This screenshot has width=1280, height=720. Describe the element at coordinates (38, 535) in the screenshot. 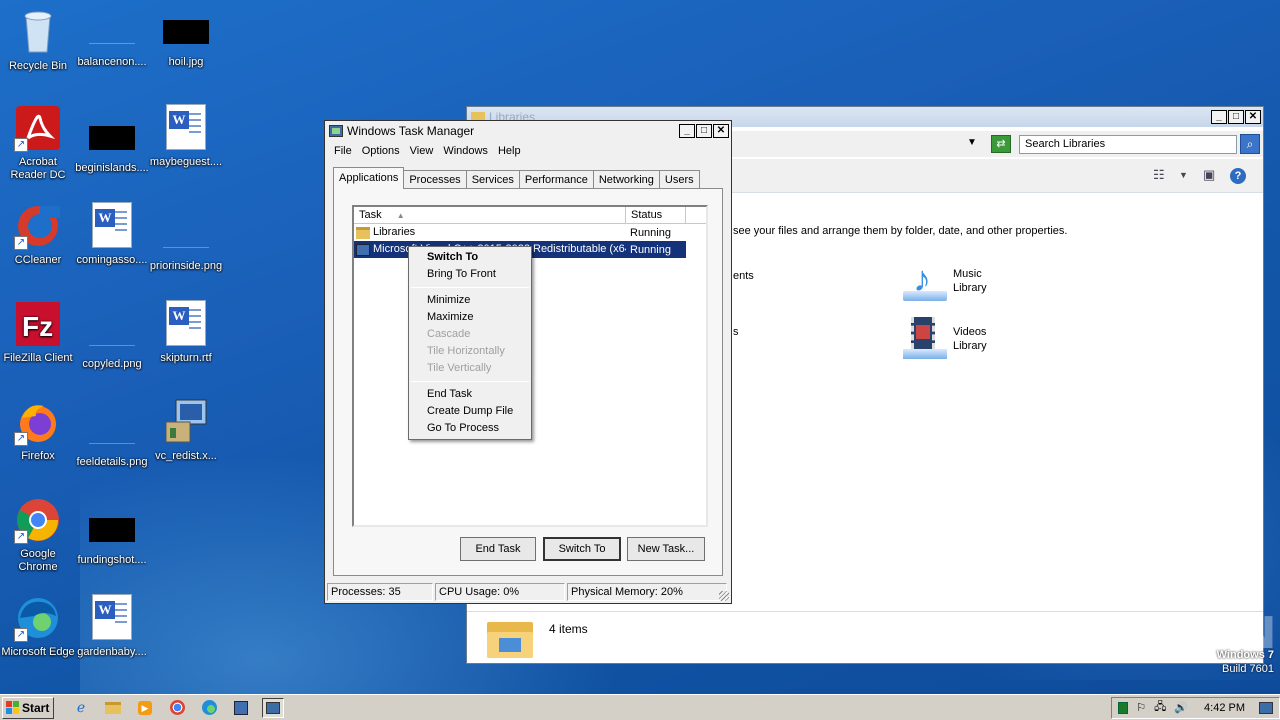

I see `desktop-icon-chrome: ↗ Google Chrome` at that location.